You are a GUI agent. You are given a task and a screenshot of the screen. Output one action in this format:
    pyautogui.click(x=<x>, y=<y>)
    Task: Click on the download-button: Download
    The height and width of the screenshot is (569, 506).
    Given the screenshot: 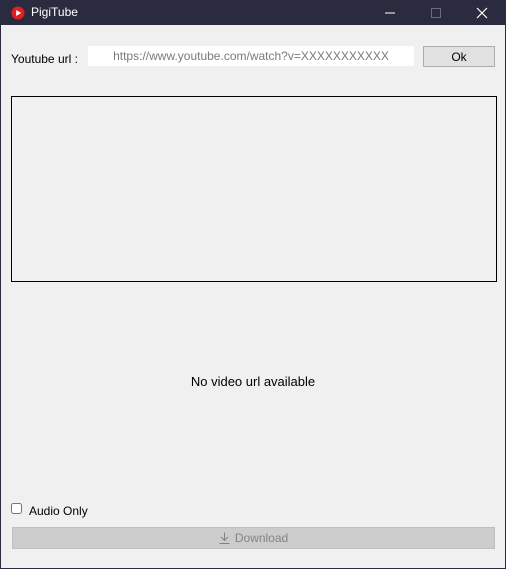 What is the action you would take?
    pyautogui.click(x=253, y=538)
    